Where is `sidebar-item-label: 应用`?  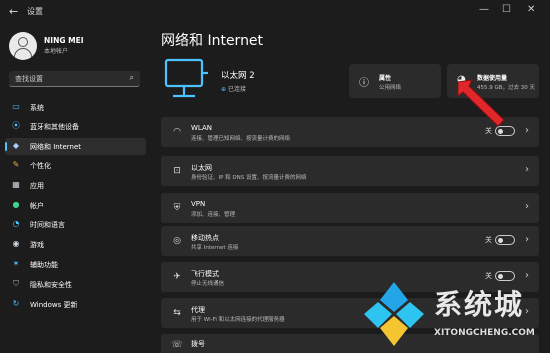 sidebar-item-label: 应用 is located at coordinates (37, 186).